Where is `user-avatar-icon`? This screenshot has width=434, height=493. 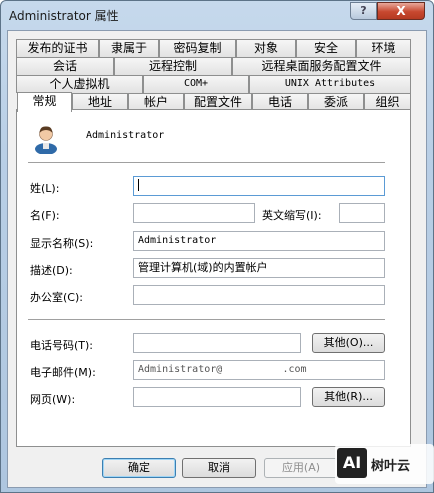
user-avatar-icon is located at coordinates (46, 140).